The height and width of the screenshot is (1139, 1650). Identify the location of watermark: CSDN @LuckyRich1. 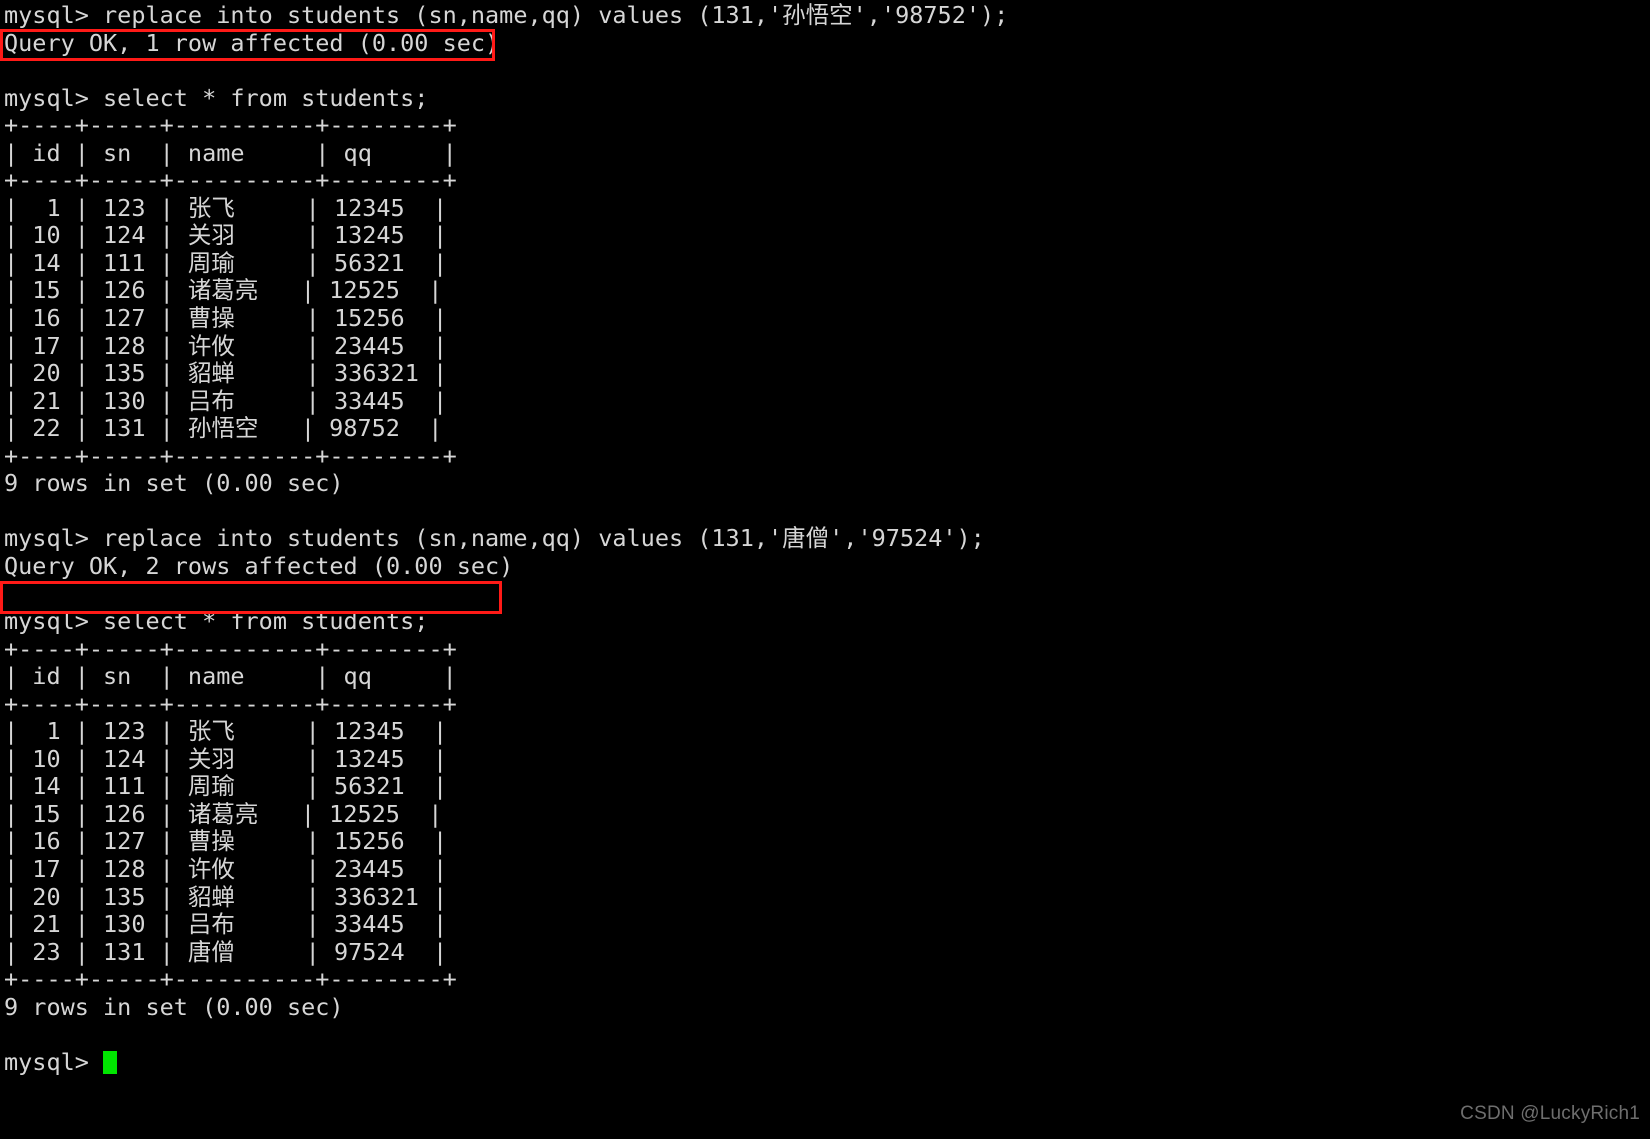
(1550, 1113).